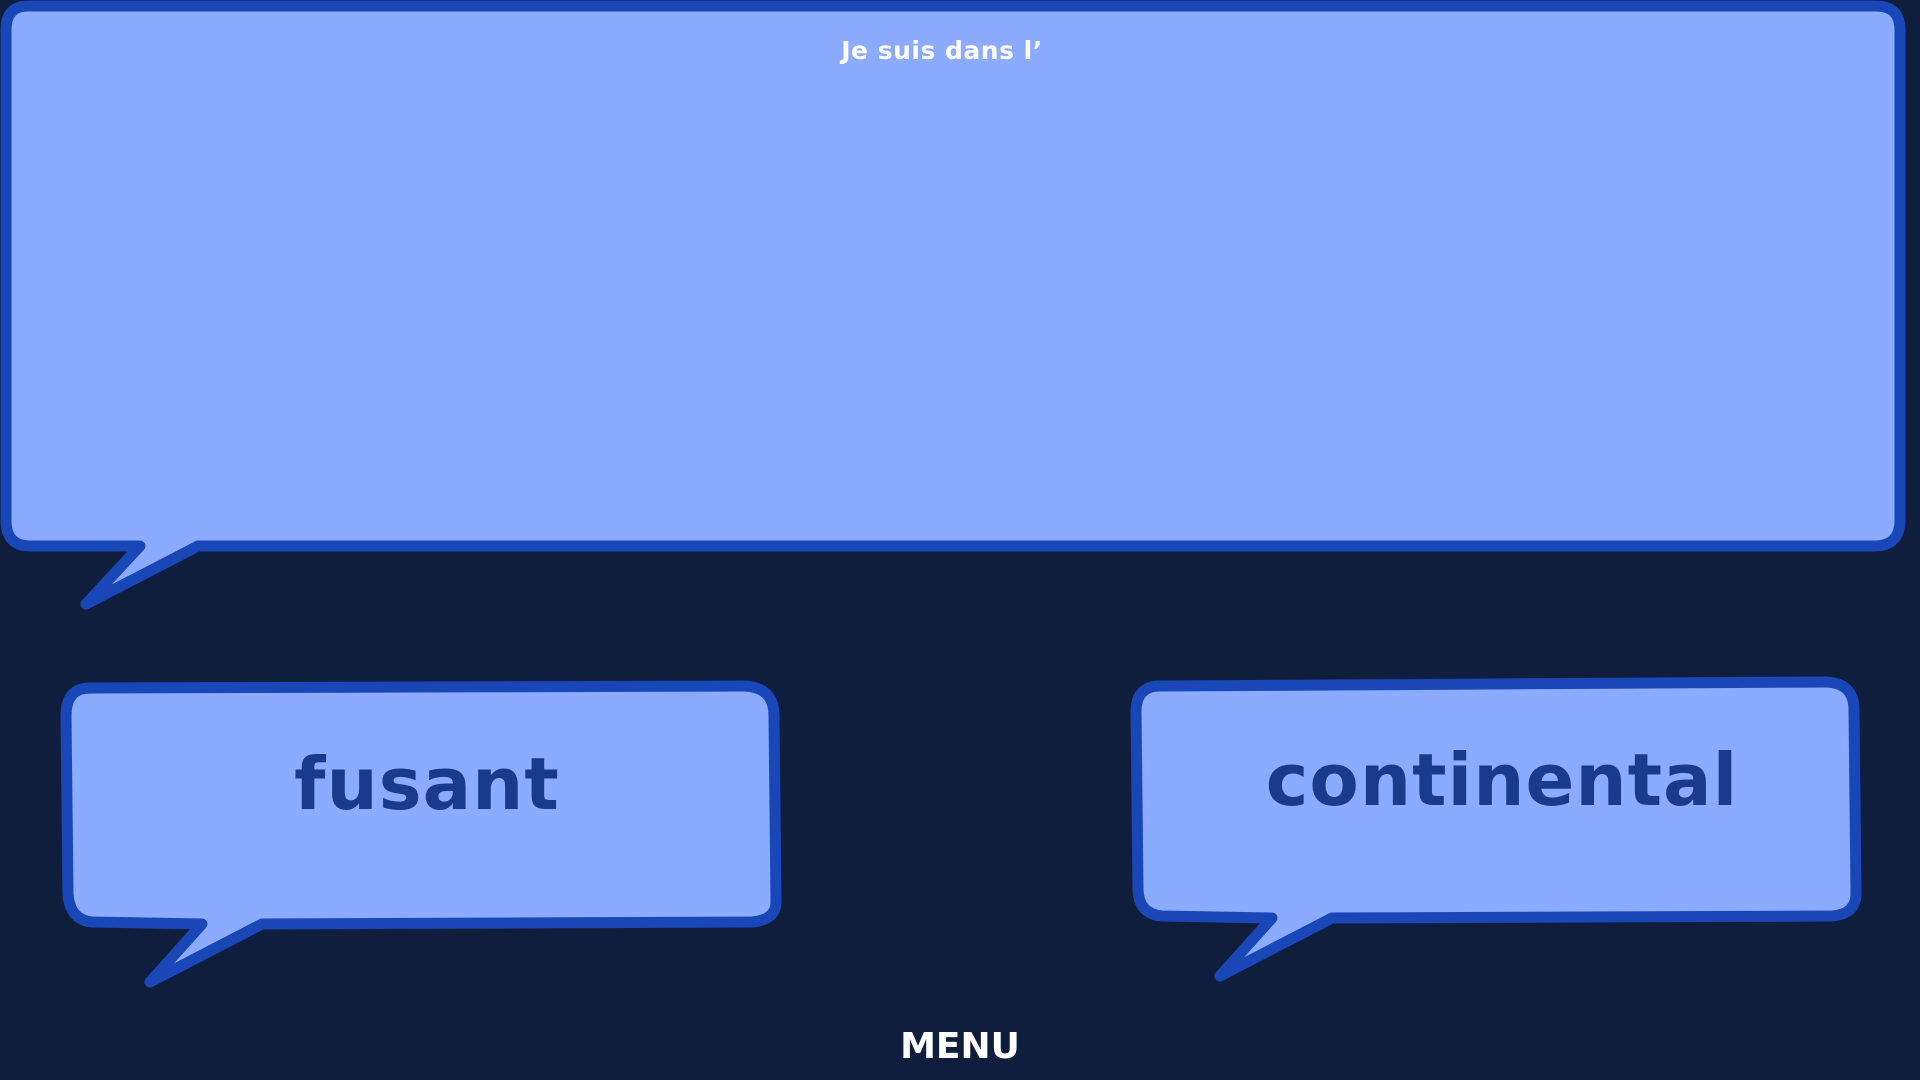 The image size is (1920, 1080). What do you see at coordinates (1502, 780) in the screenshot?
I see `answer-label: continental` at bounding box center [1502, 780].